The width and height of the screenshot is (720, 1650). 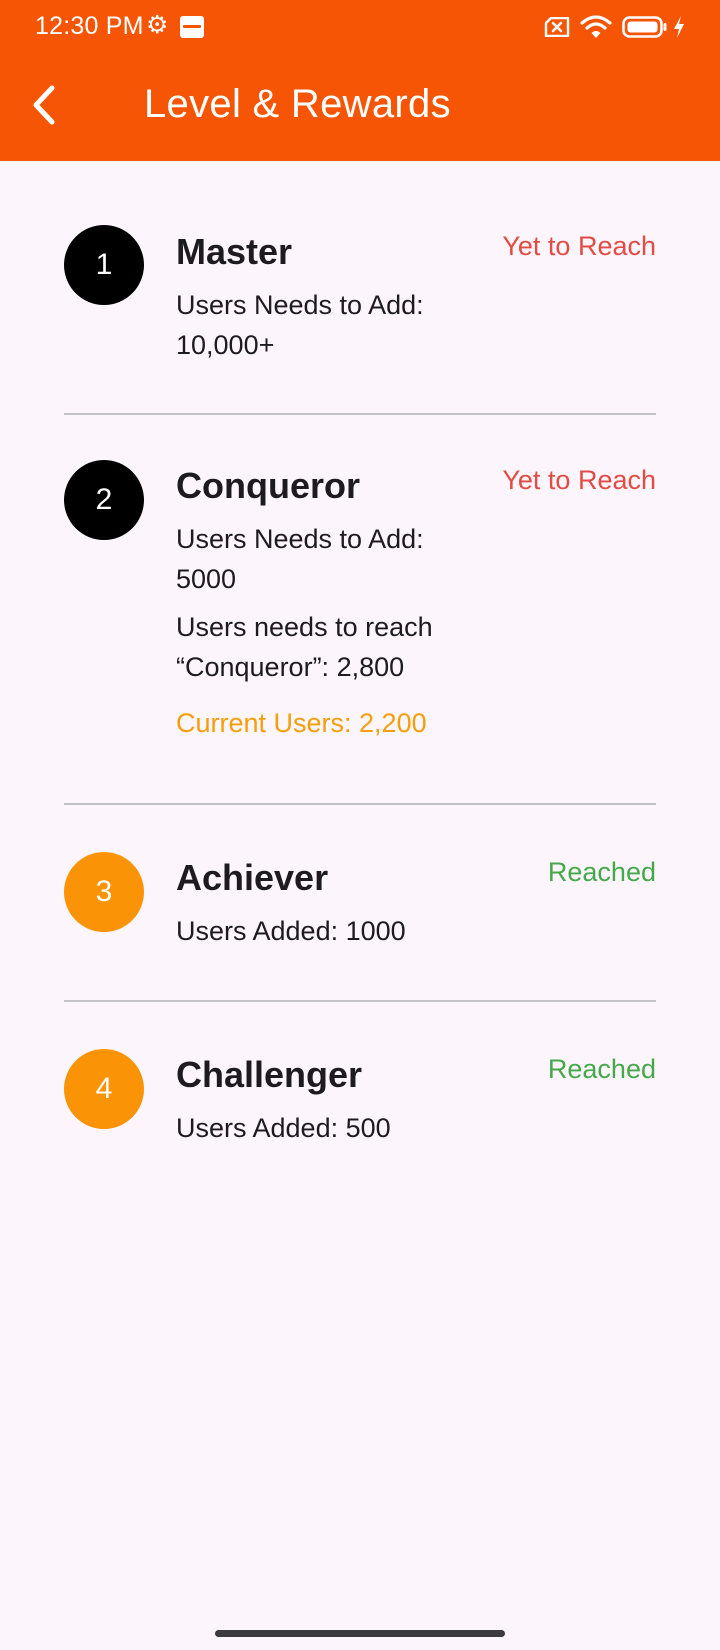 What do you see at coordinates (104, 1089) in the screenshot?
I see `level-number-badge: 4` at bounding box center [104, 1089].